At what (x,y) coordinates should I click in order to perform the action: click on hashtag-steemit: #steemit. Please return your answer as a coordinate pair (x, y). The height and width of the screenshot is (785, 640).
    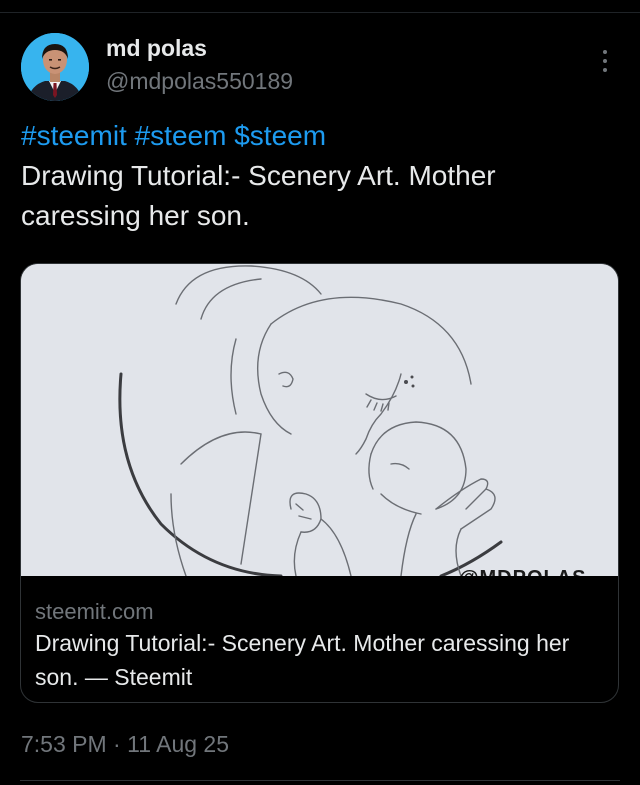
    Looking at the image, I should click on (74, 135).